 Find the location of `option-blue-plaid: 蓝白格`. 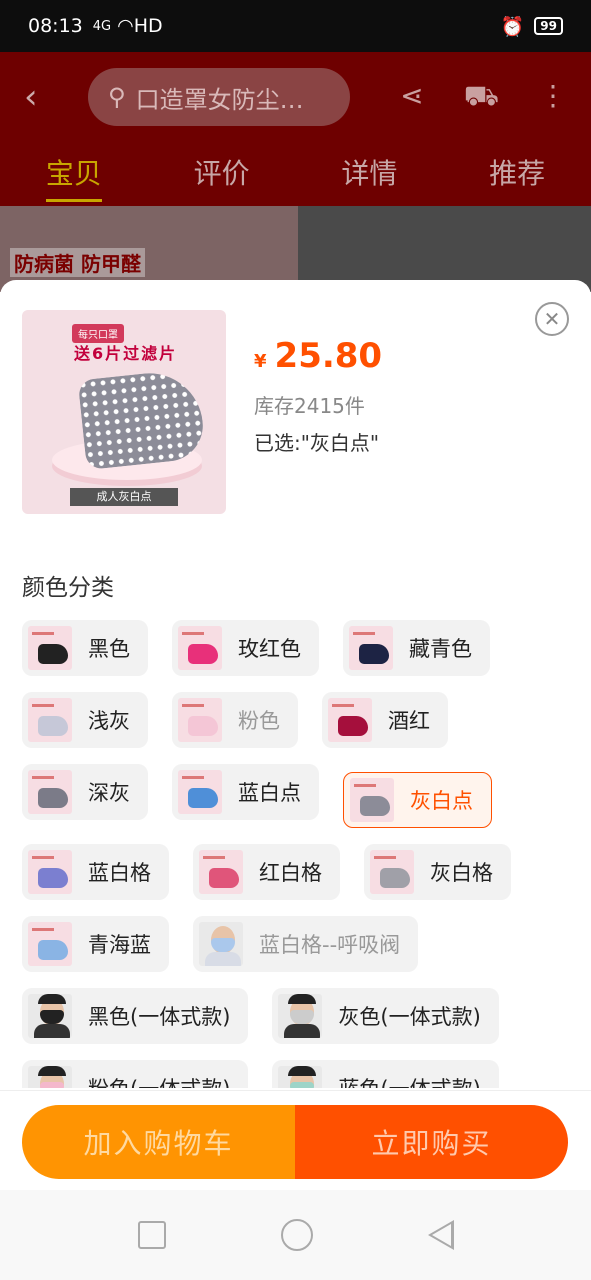

option-blue-plaid: 蓝白格 is located at coordinates (95, 872).